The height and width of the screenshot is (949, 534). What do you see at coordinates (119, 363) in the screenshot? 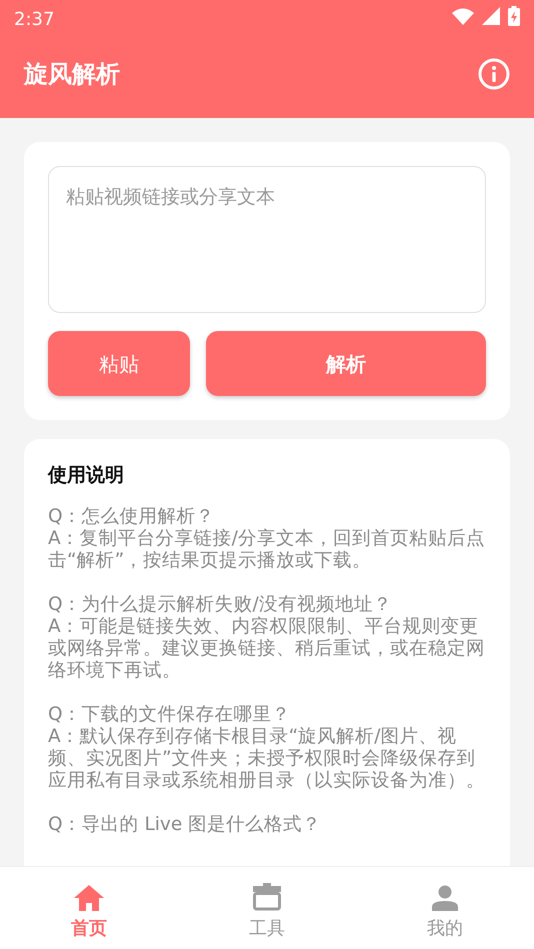
I see `paste-button: 粘贴` at bounding box center [119, 363].